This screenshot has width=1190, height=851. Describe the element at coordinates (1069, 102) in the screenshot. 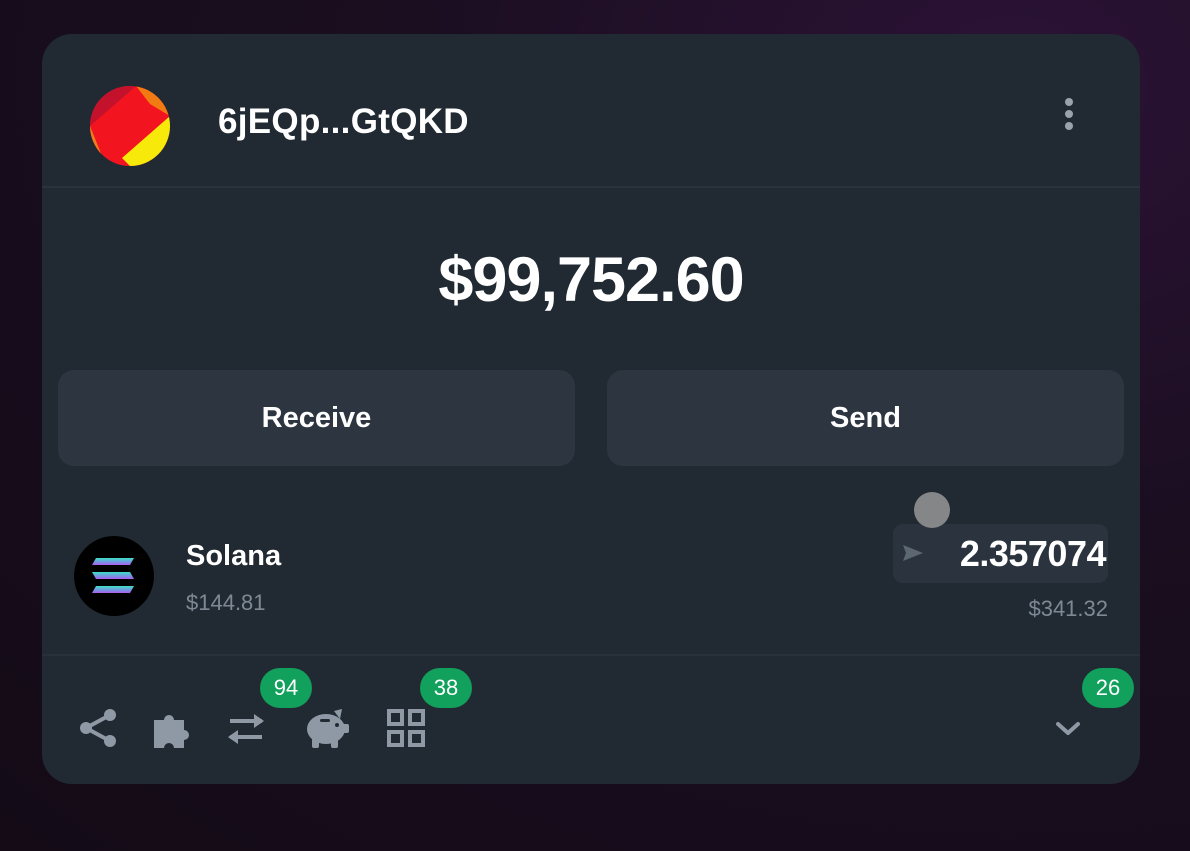

I see `more-vertical-icon` at that location.